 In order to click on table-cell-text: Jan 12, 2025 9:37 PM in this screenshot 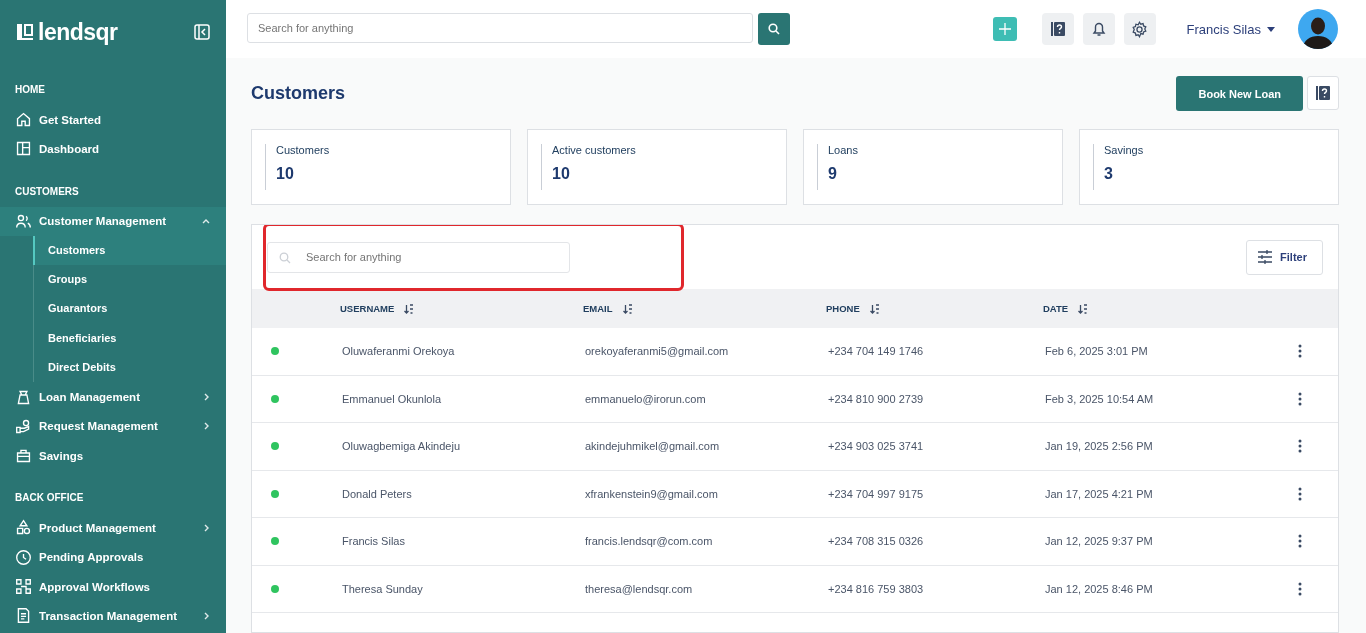, I will do `click(1099, 541)`.